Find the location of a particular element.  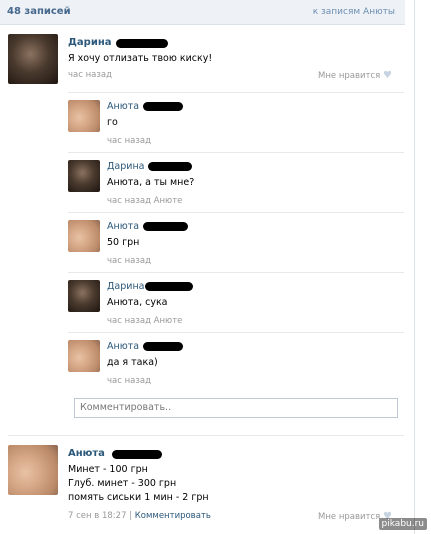

post-time: 7 сен в 18:27 is located at coordinates (97, 516).